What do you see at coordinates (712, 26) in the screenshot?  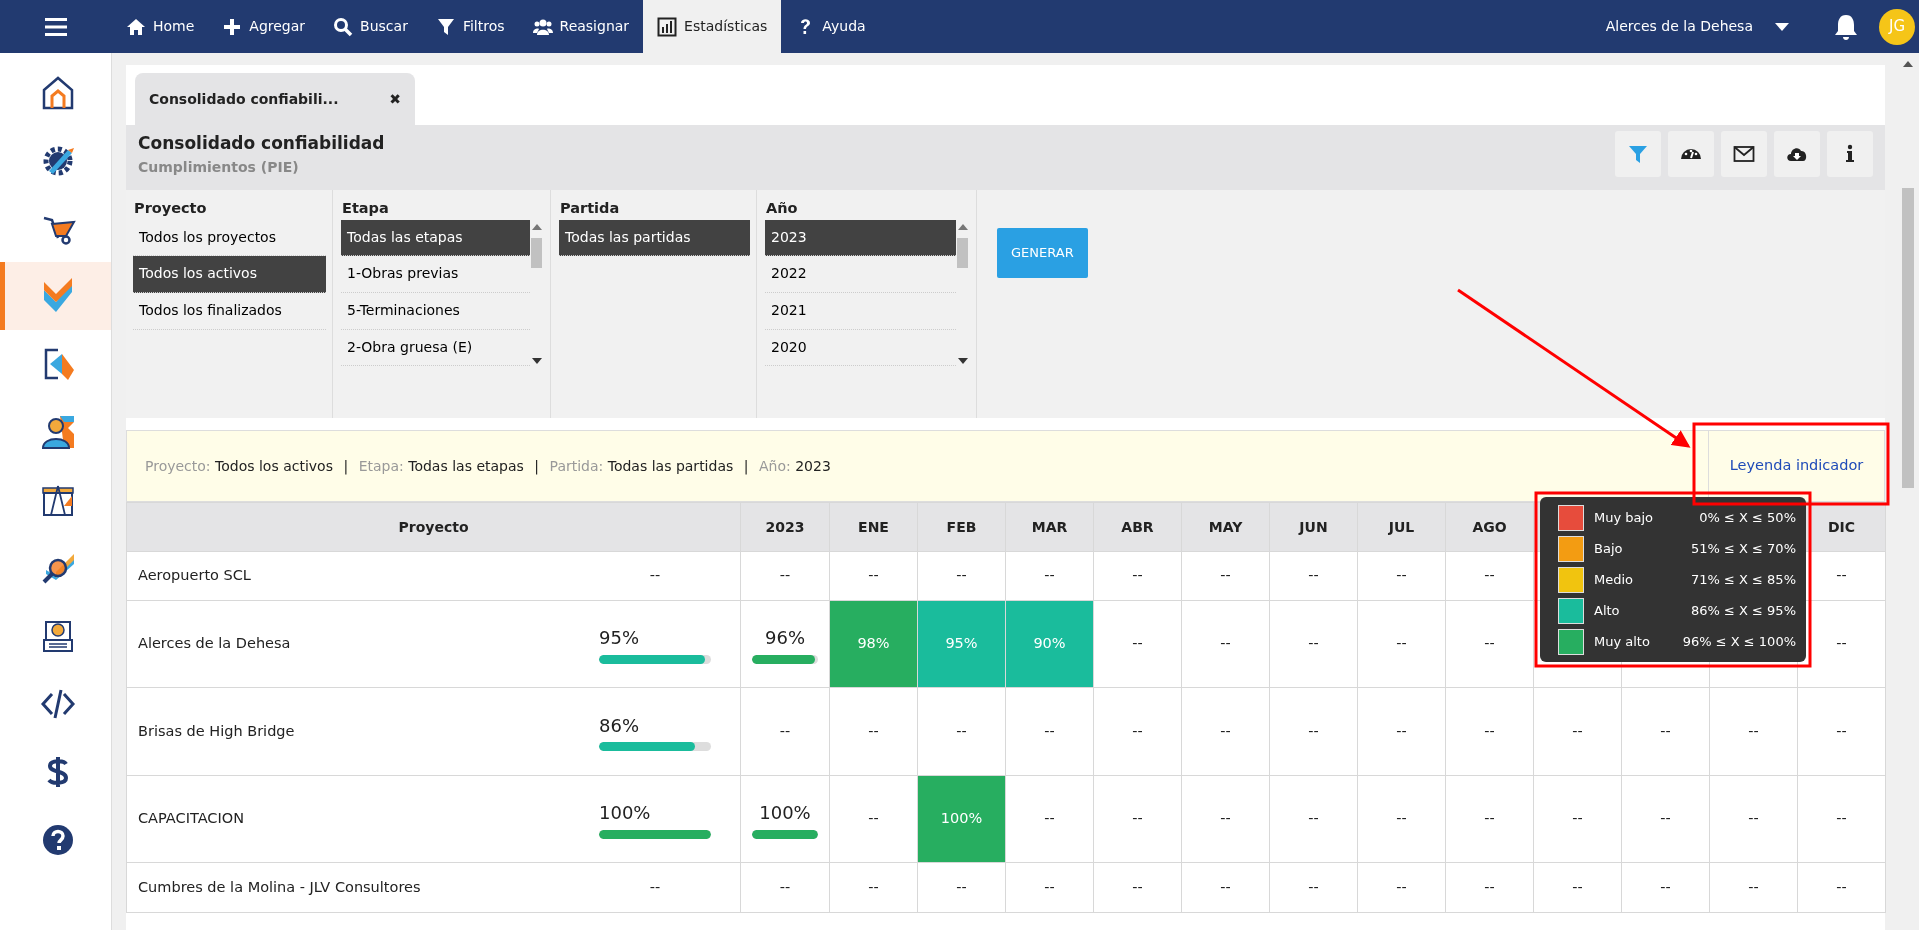 I see `nav-tab: Estadísticas` at bounding box center [712, 26].